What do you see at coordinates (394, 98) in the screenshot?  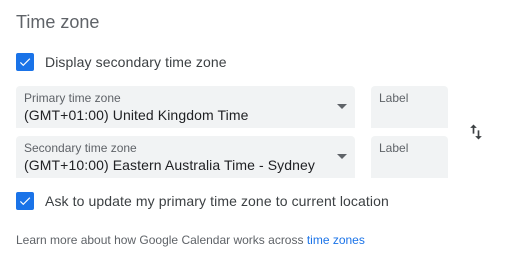 I see `primary-label-placeholder: Label` at bounding box center [394, 98].